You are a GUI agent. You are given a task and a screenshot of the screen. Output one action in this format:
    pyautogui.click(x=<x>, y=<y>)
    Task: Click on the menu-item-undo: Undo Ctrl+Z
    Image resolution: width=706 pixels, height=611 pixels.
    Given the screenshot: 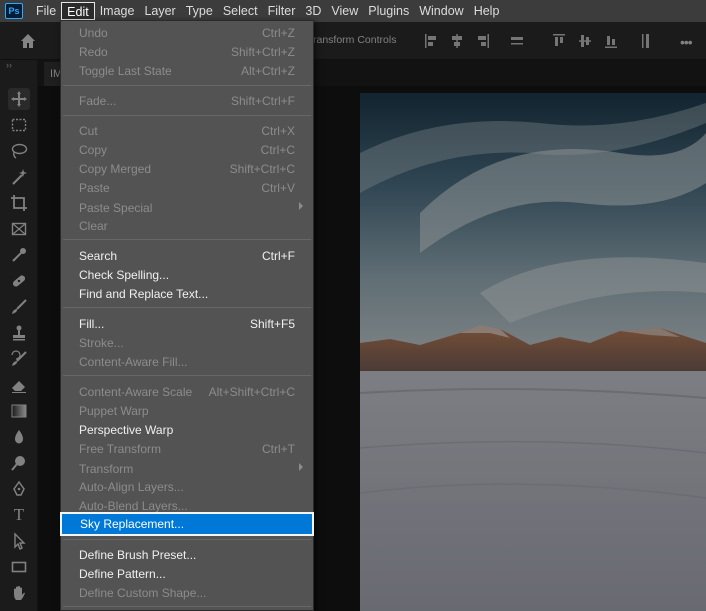 What is the action you would take?
    pyautogui.click(x=187, y=32)
    